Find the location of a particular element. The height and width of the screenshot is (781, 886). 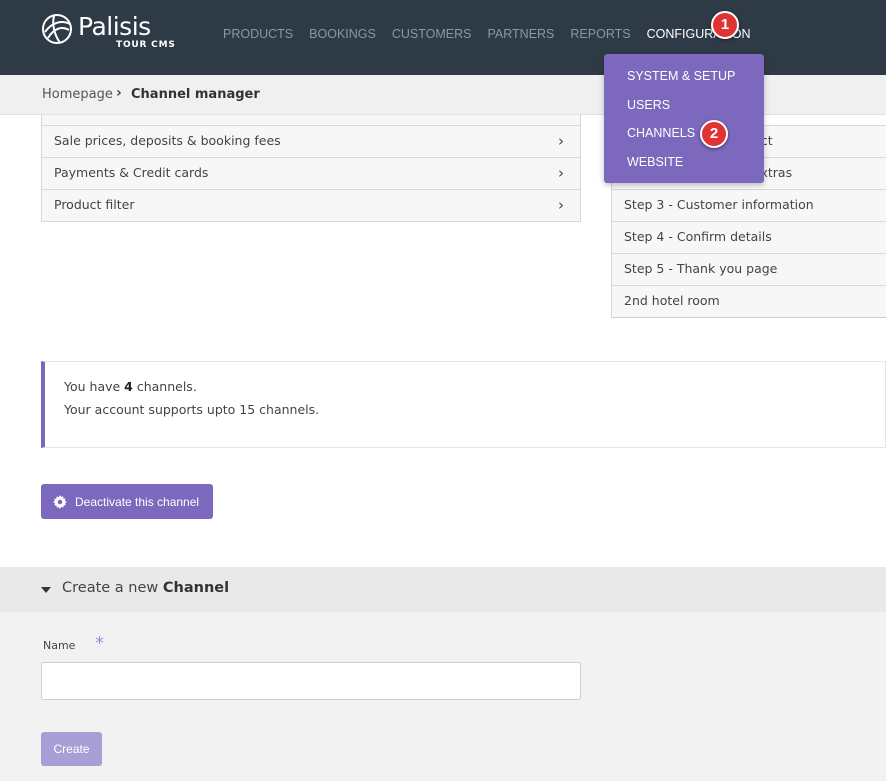

breadcrumb-current: Channel manager is located at coordinates (195, 94).